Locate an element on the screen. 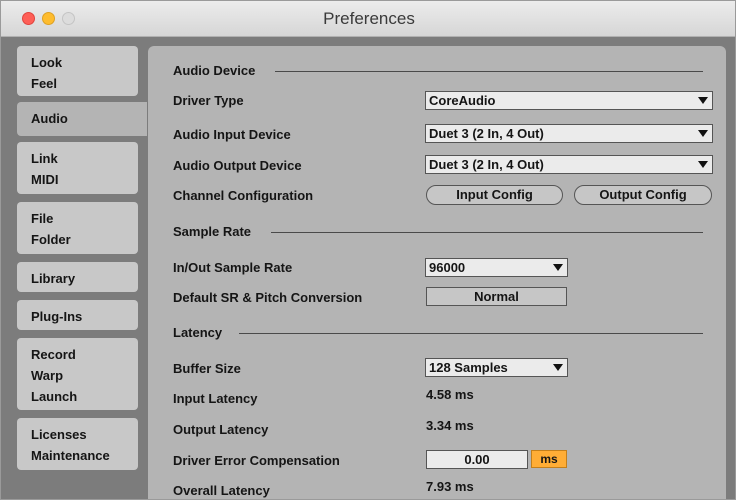 The image size is (736, 500). buffer-size-value: 128 Samples is located at coordinates (468, 367).